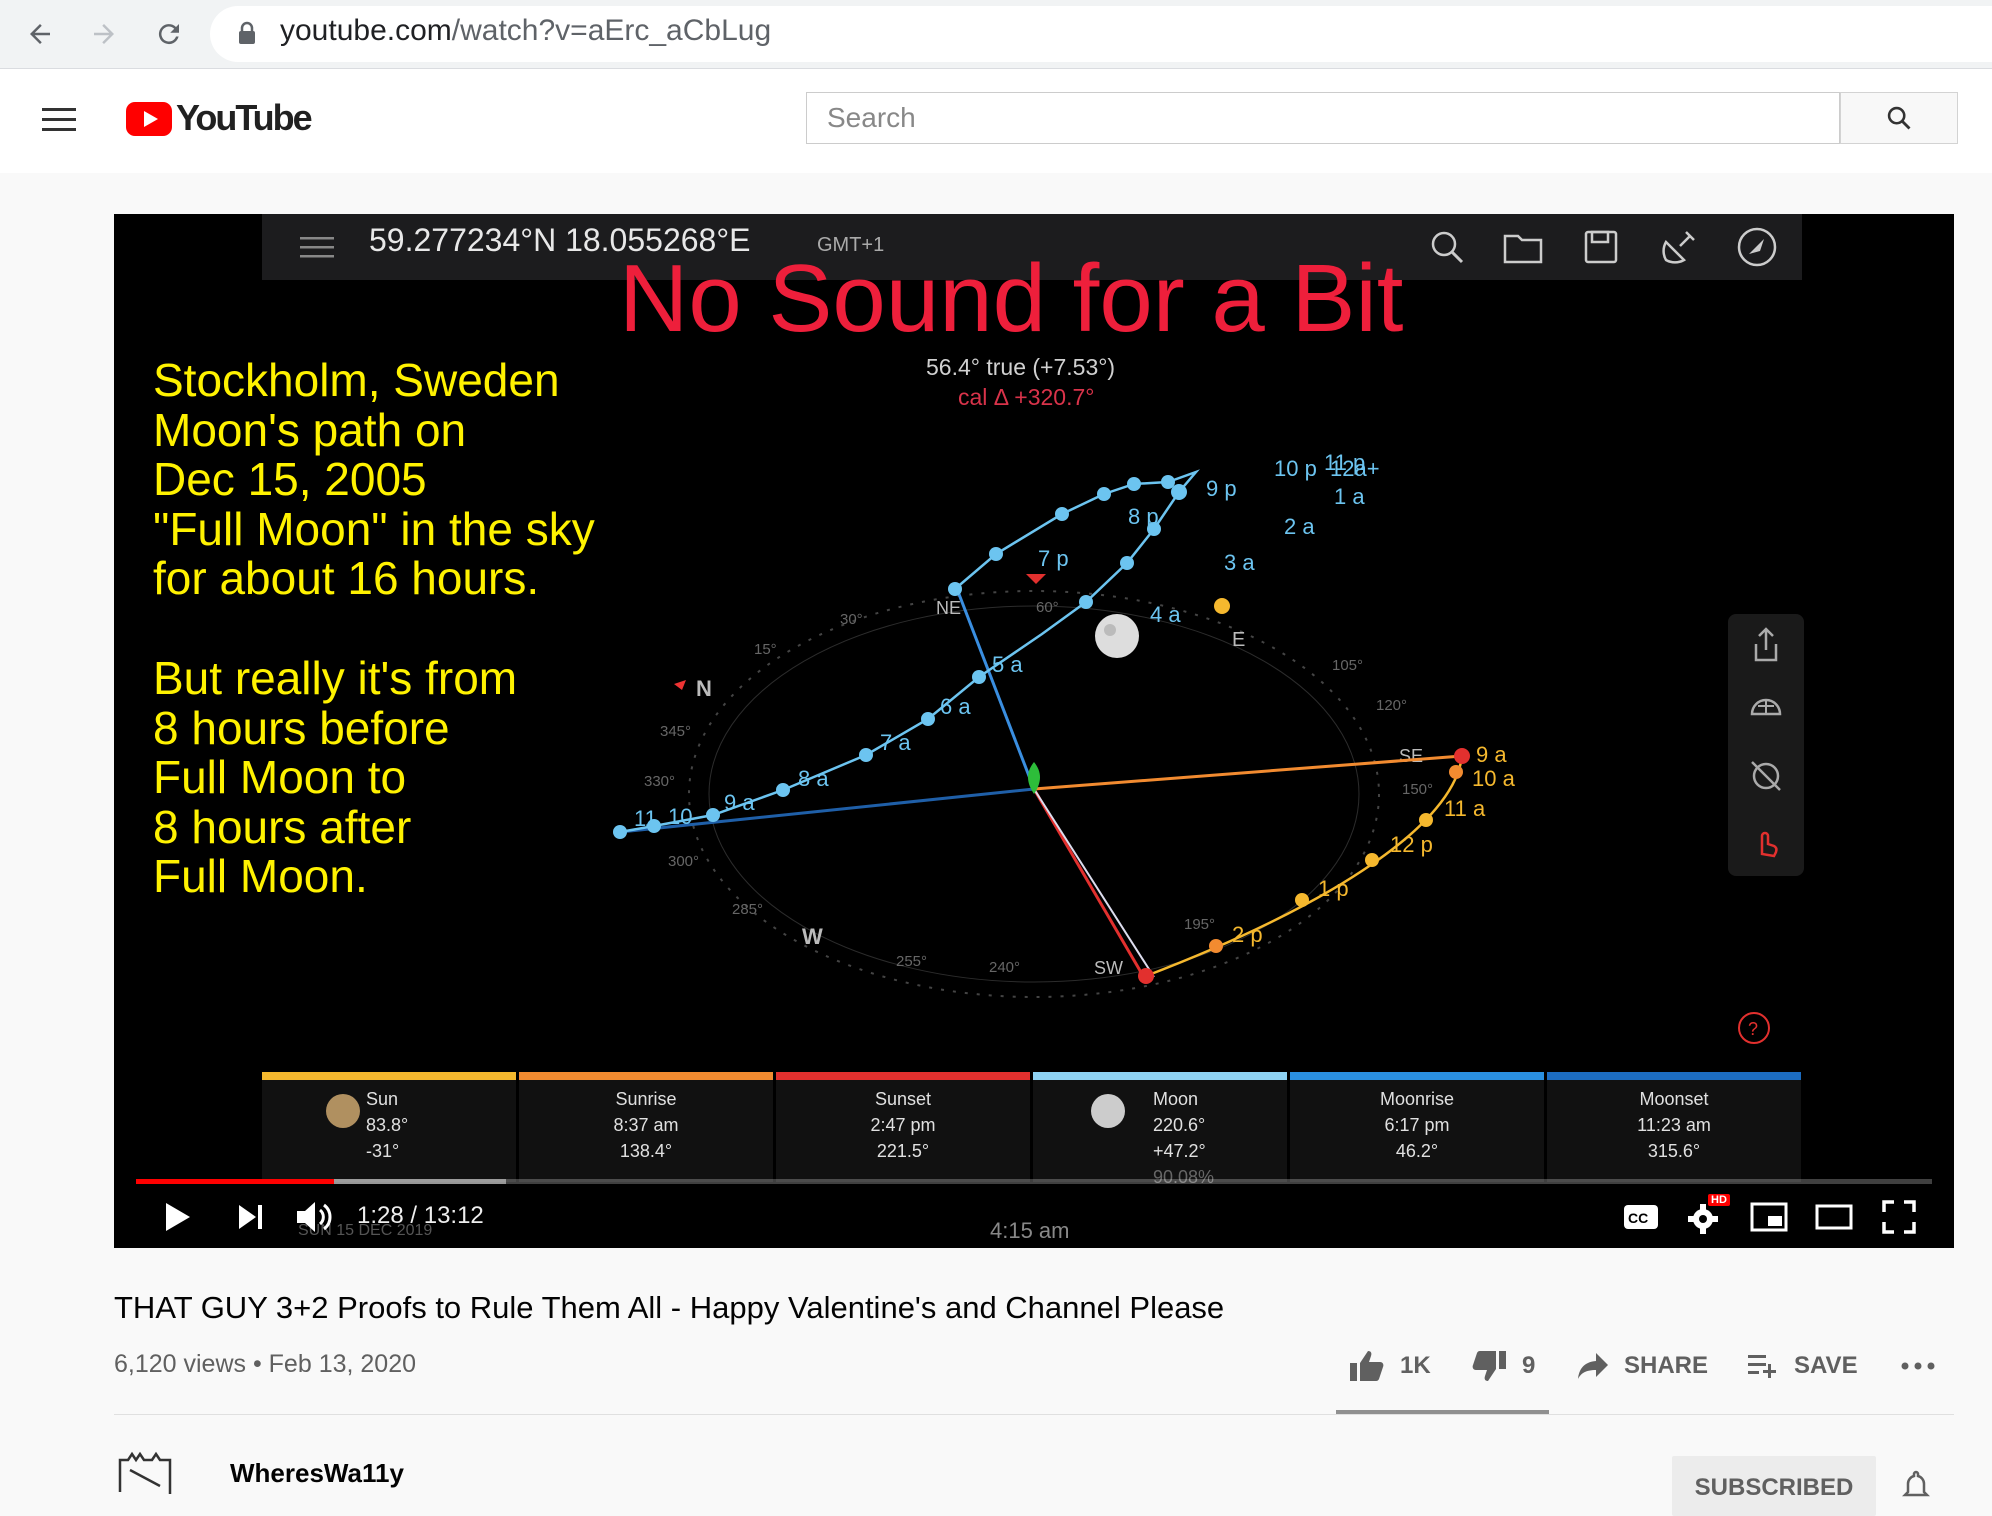  I want to click on info-value: 46.2°, so click(1417, 1151).